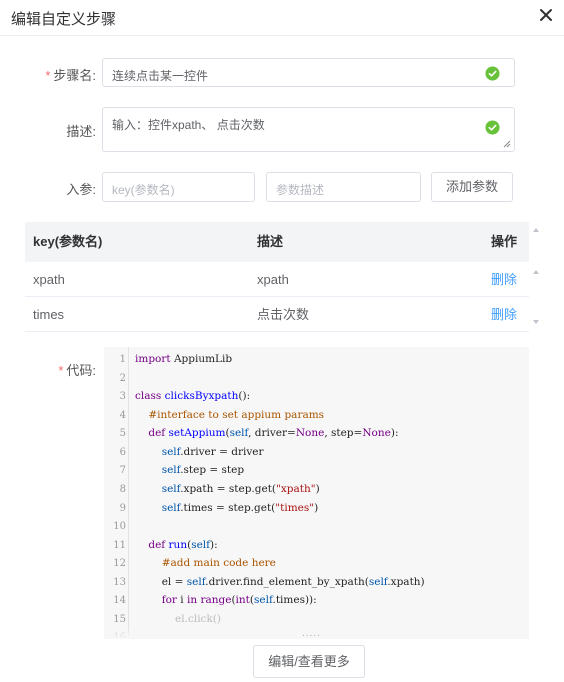  What do you see at coordinates (49, 314) in the screenshot?
I see `row-key: times` at bounding box center [49, 314].